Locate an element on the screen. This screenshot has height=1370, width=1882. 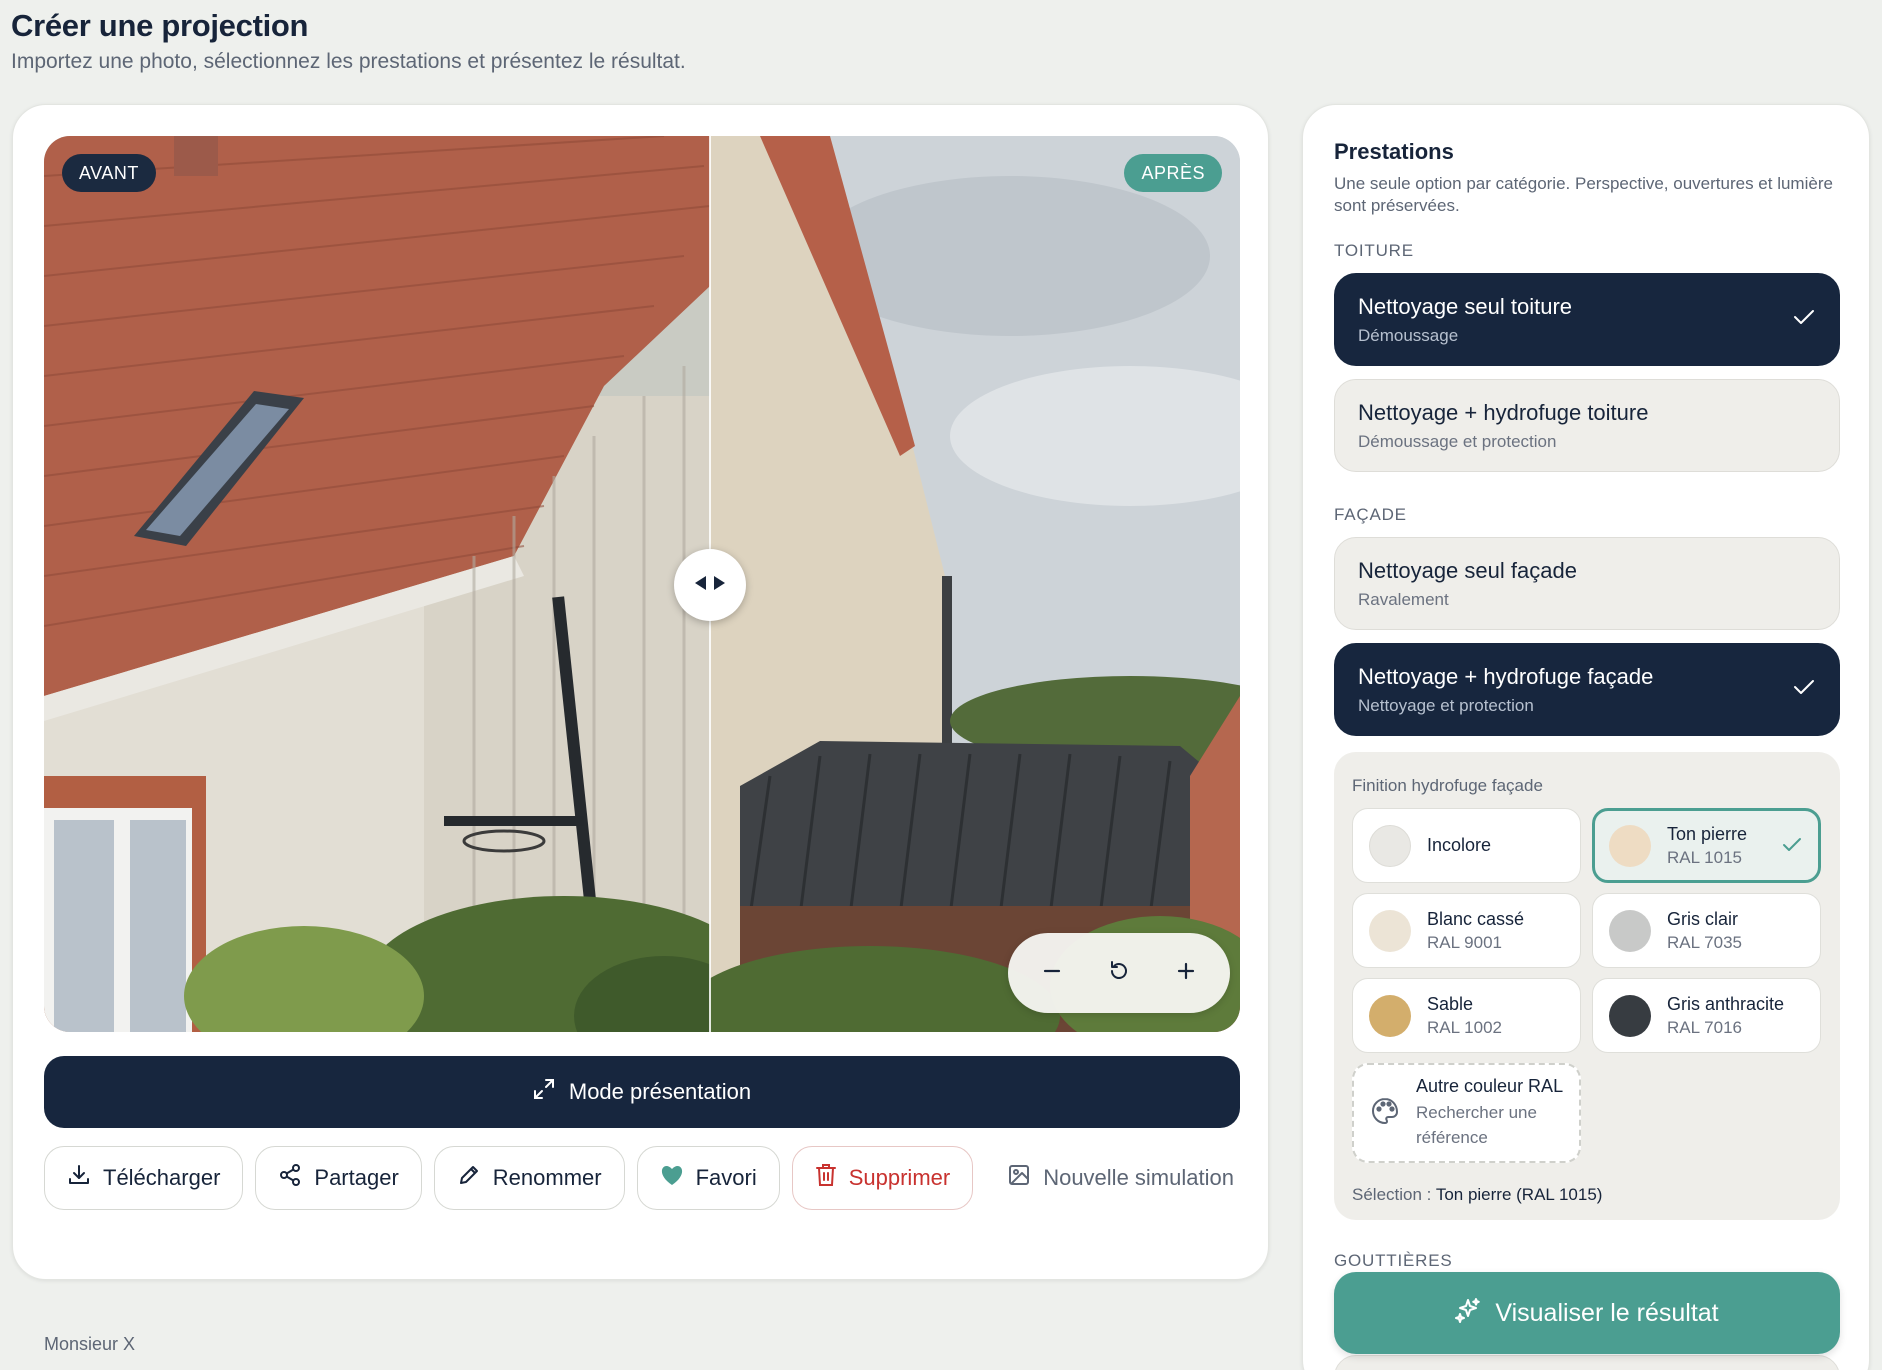
rename-label: Renommer is located at coordinates (547, 1177).